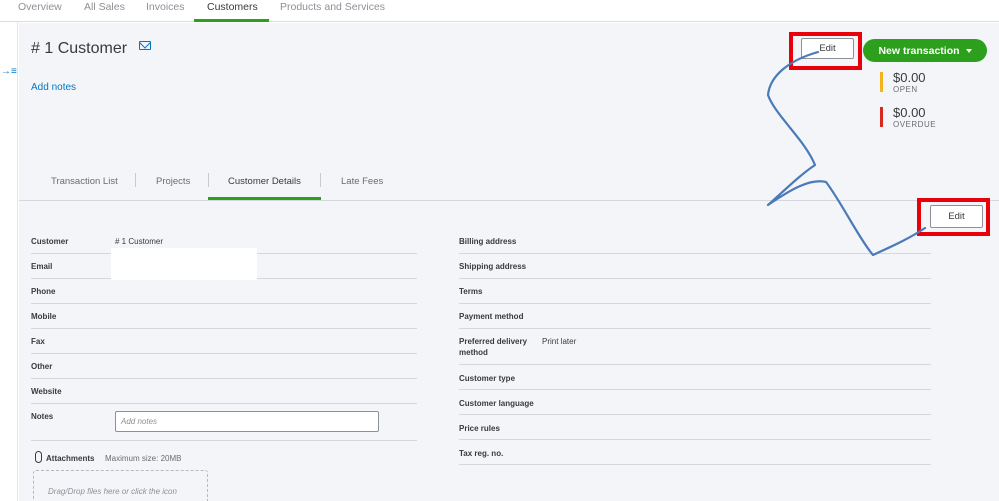 The image size is (999, 501). What do you see at coordinates (232, 7) in the screenshot?
I see `tab-customers: Customers` at bounding box center [232, 7].